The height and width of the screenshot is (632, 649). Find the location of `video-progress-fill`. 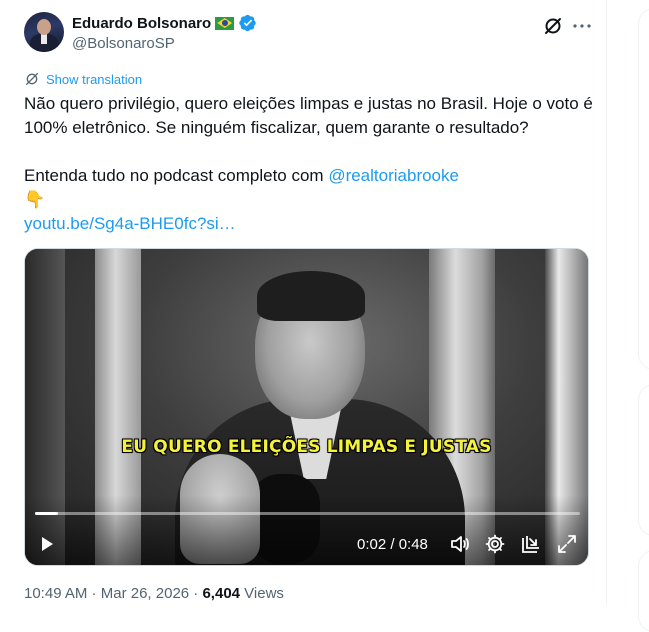

video-progress-fill is located at coordinates (46, 513).